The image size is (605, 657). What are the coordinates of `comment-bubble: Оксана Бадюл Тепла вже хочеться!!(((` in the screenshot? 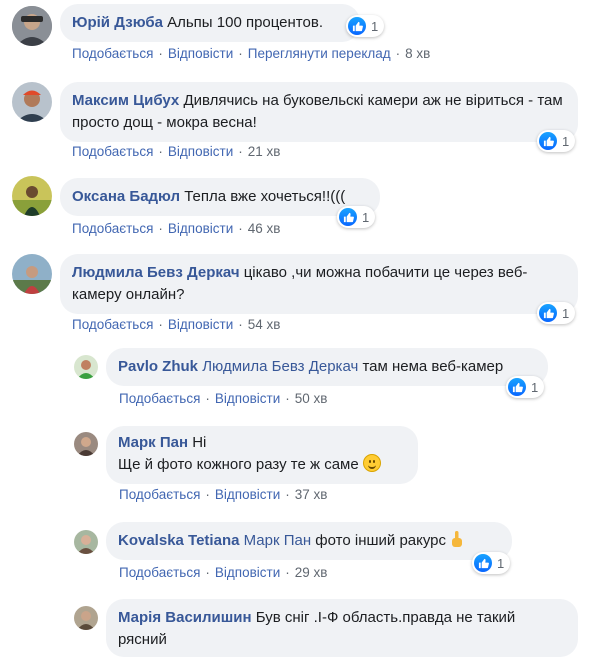 It's located at (220, 197).